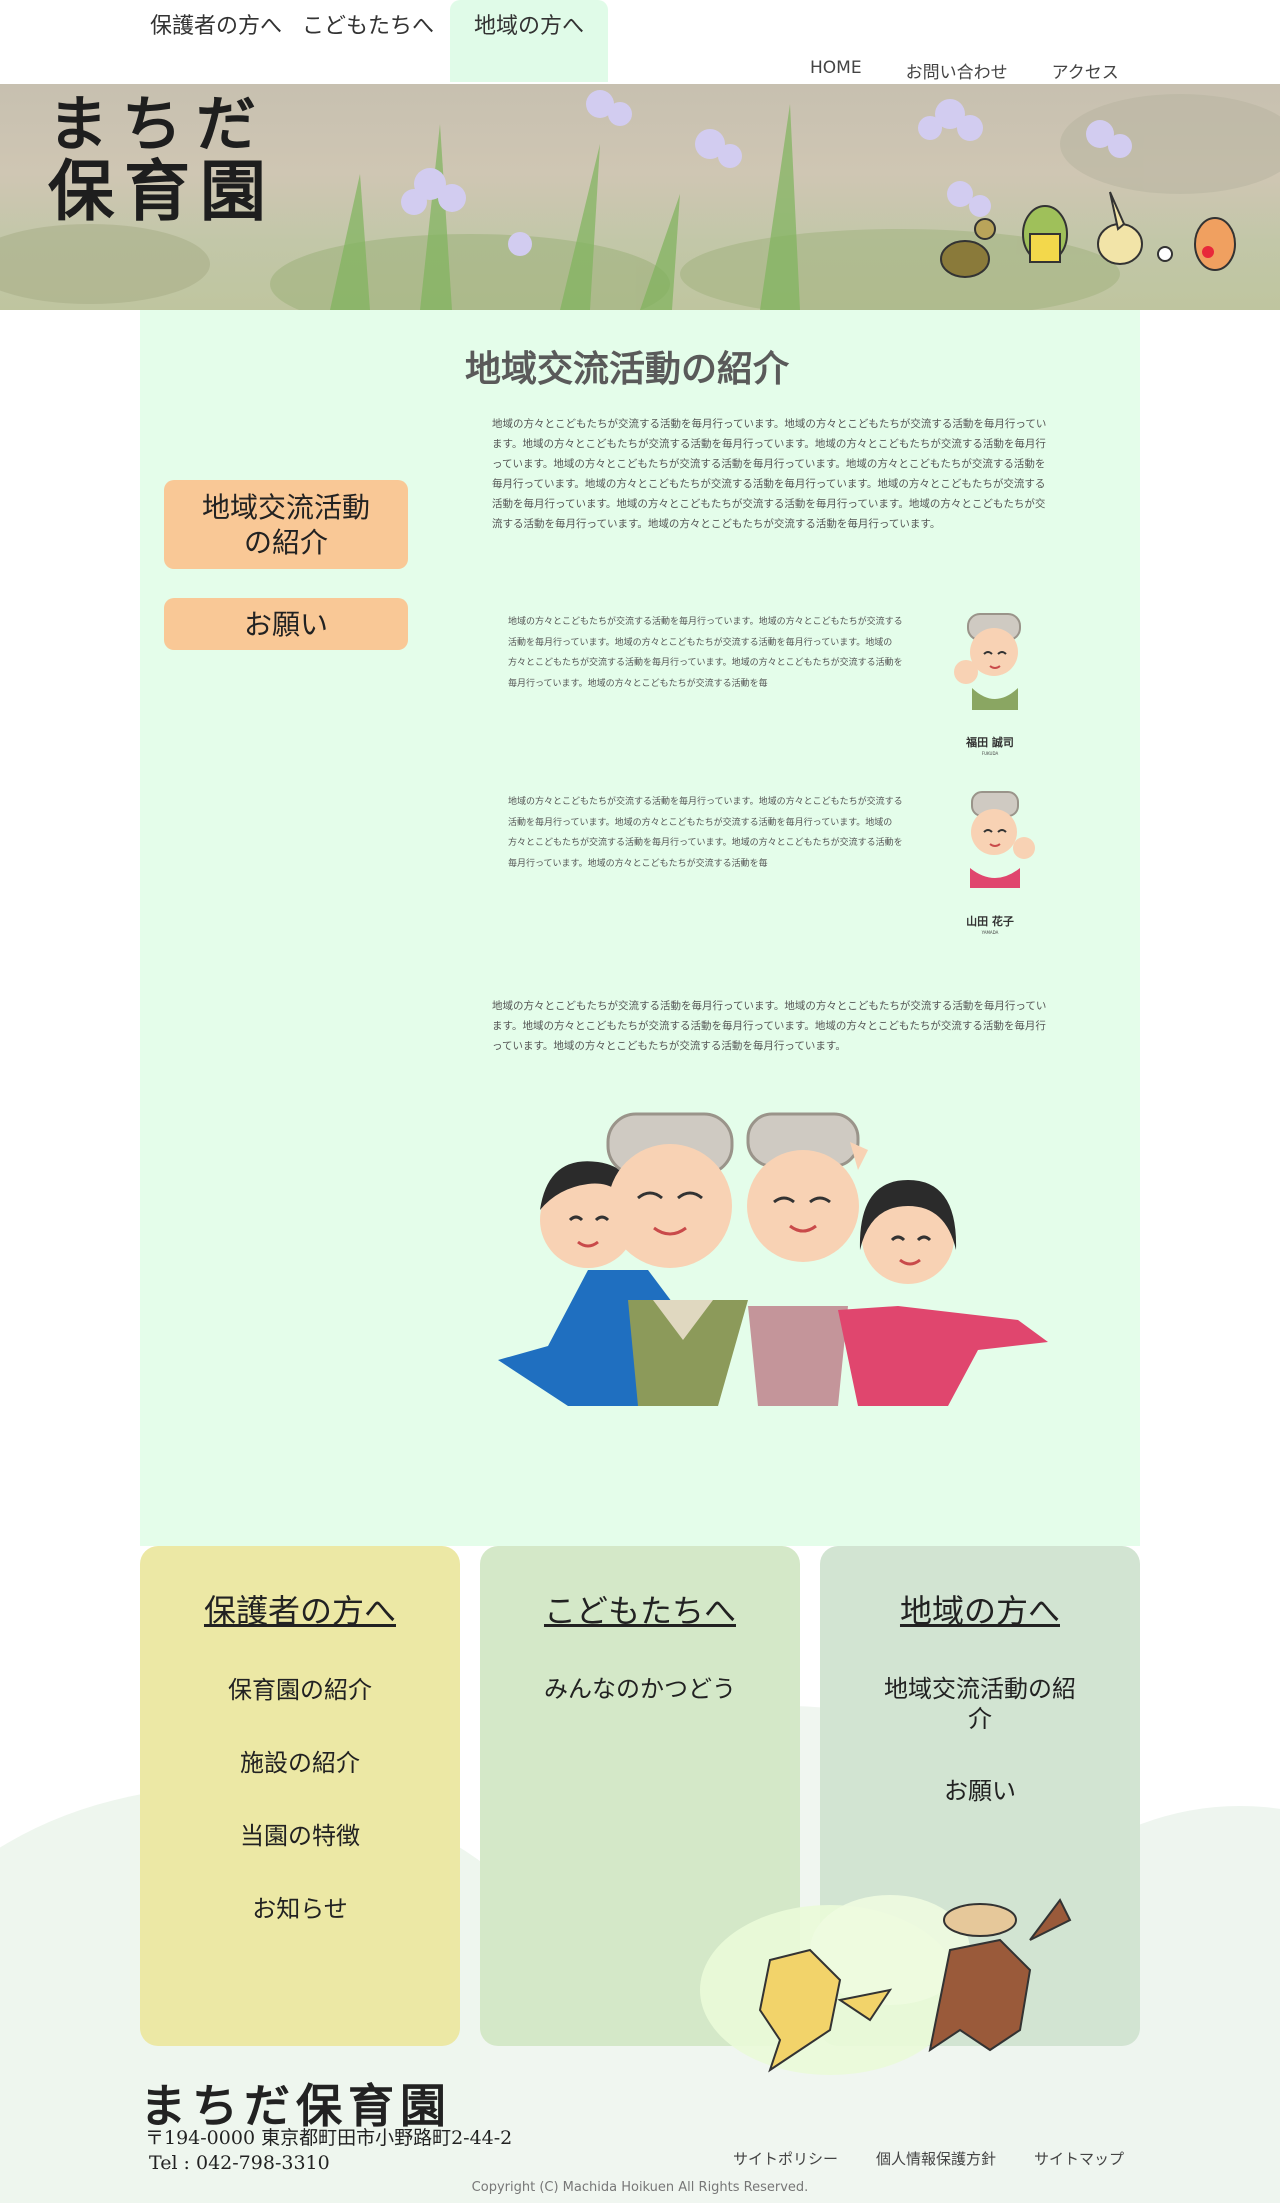  What do you see at coordinates (300, 1763) in the screenshot?
I see `footer-link-facilities: 施設の紹介` at bounding box center [300, 1763].